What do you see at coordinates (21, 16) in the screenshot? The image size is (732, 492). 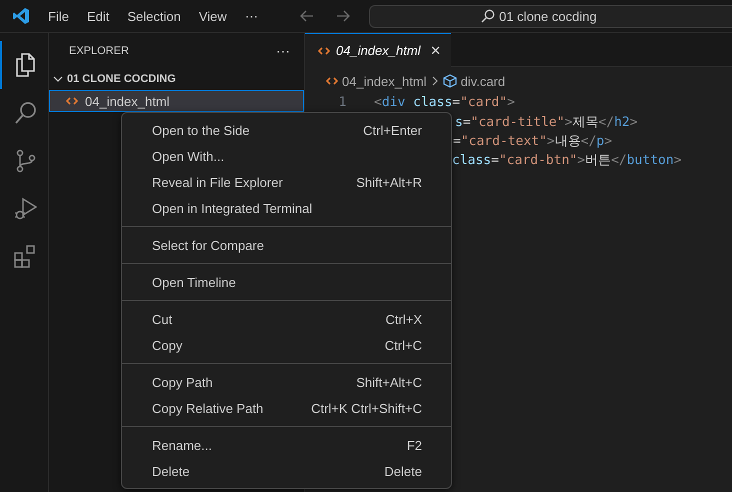 I see `logo-icon` at bounding box center [21, 16].